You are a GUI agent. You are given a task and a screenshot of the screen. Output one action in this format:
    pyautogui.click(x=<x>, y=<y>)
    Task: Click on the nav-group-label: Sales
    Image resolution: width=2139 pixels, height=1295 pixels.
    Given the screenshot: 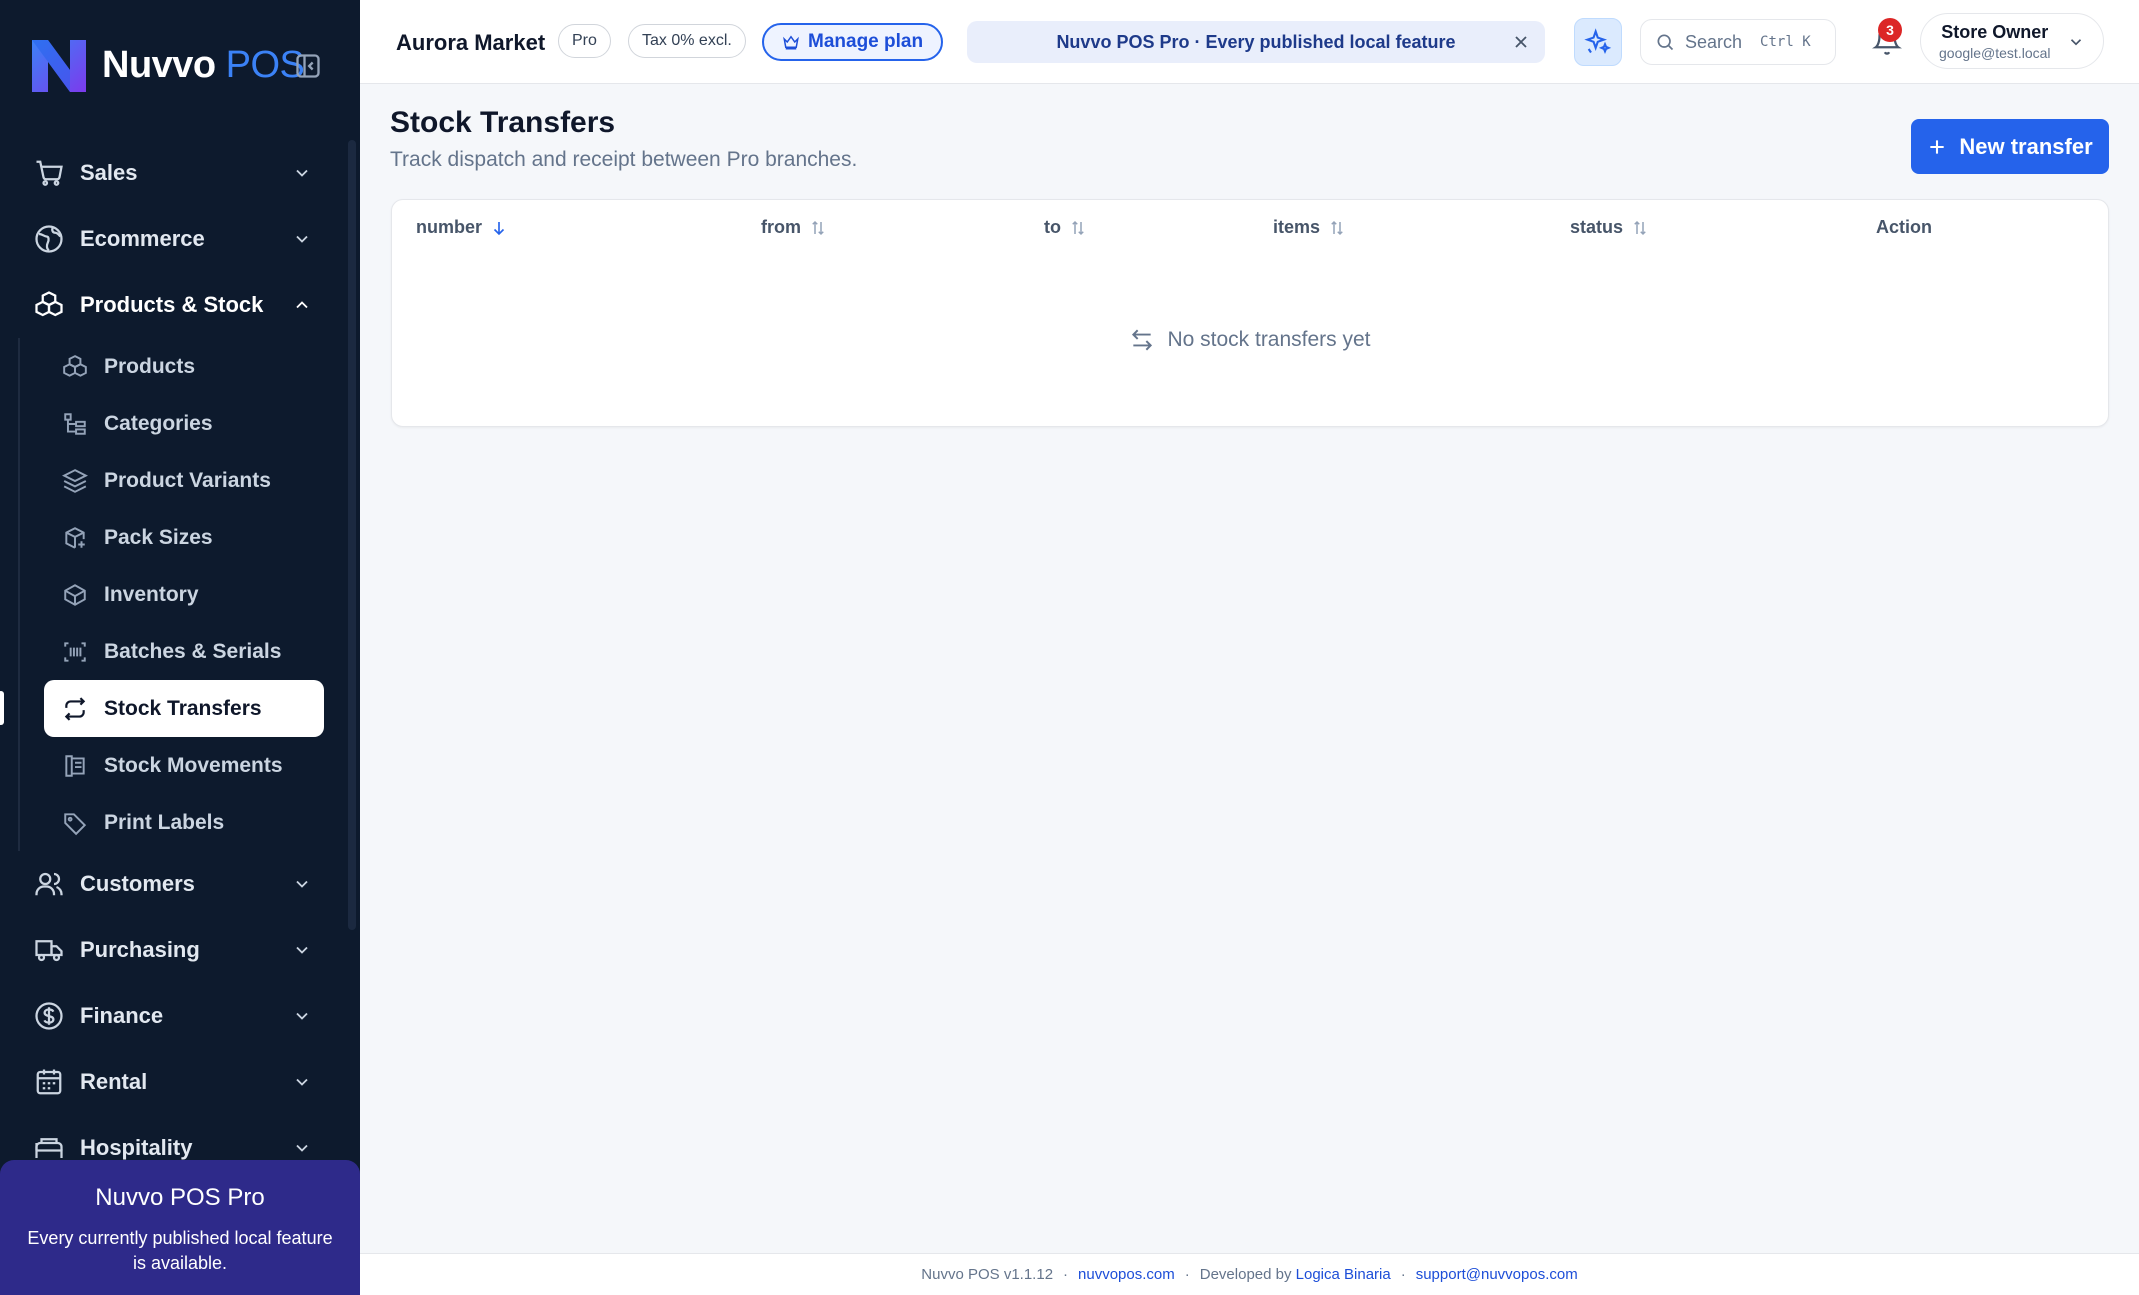 What is the action you would take?
    pyautogui.click(x=109, y=172)
    